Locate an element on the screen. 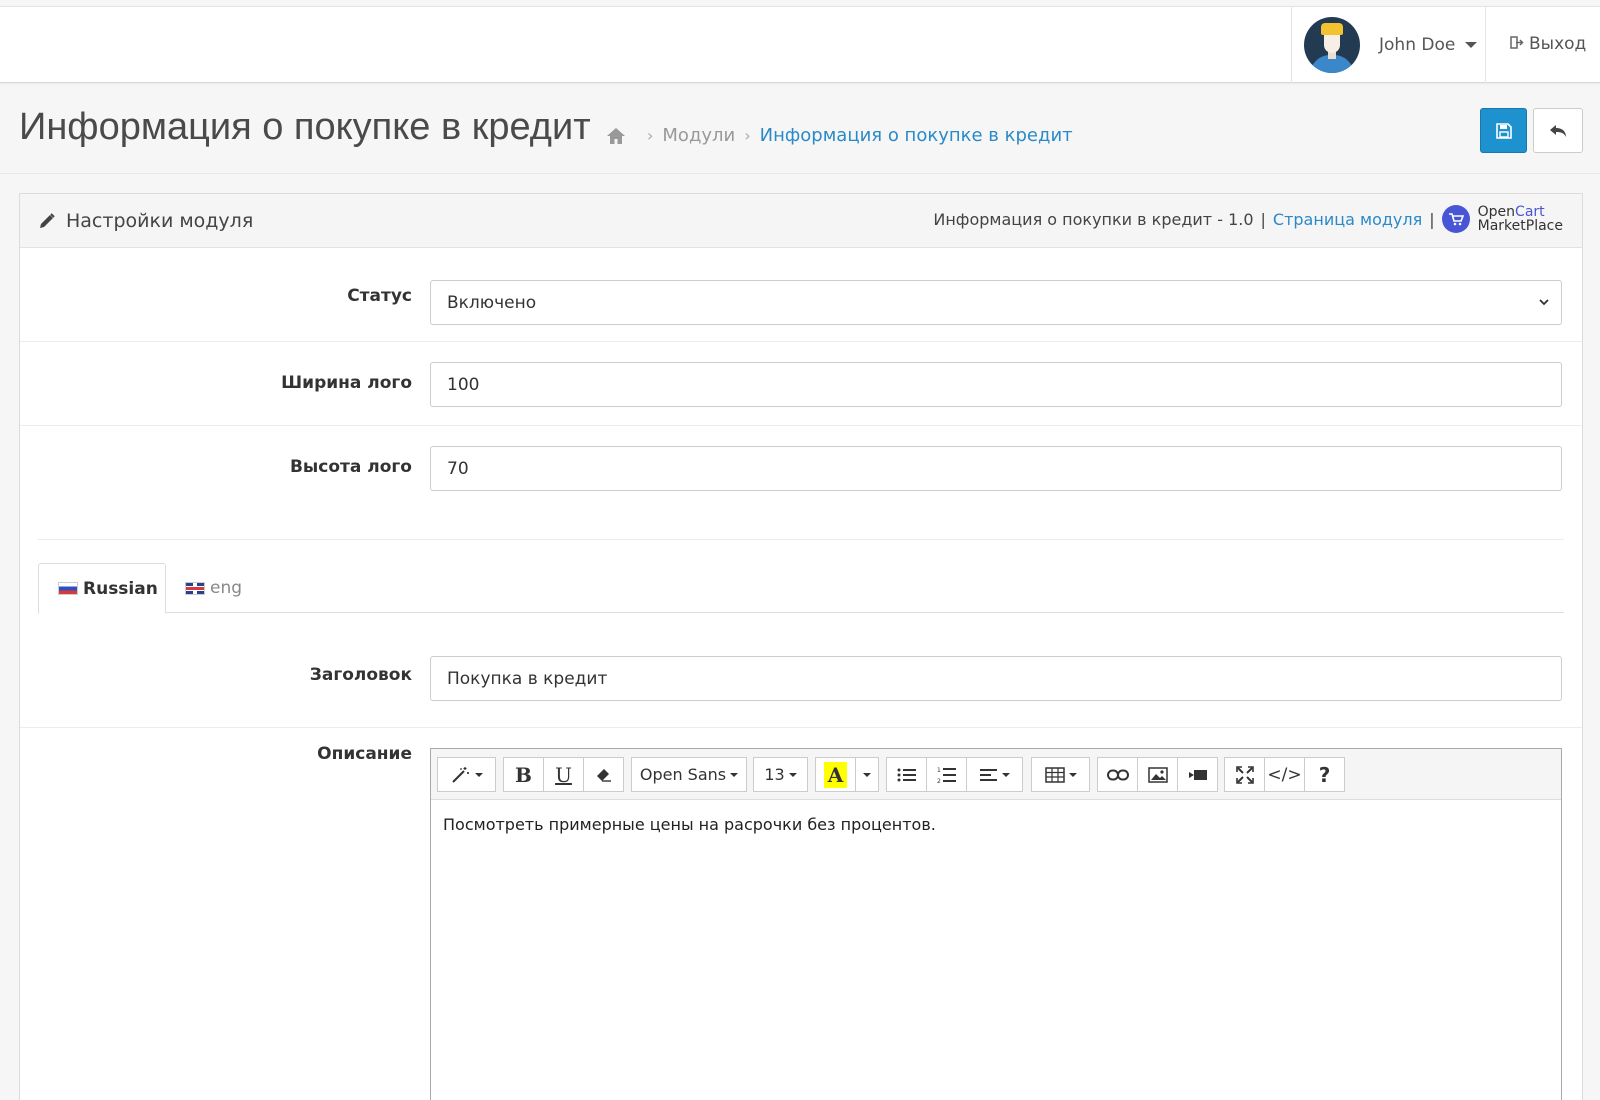  logo-width-input: 100 is located at coordinates (996, 384).